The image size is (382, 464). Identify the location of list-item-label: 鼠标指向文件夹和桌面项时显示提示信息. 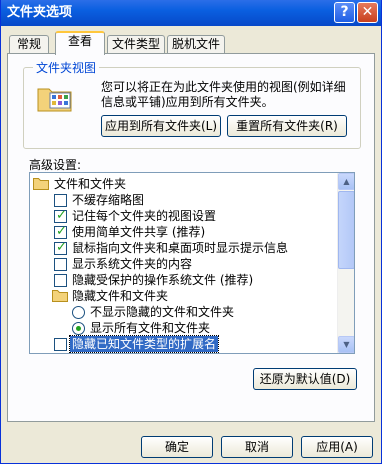
(180, 248).